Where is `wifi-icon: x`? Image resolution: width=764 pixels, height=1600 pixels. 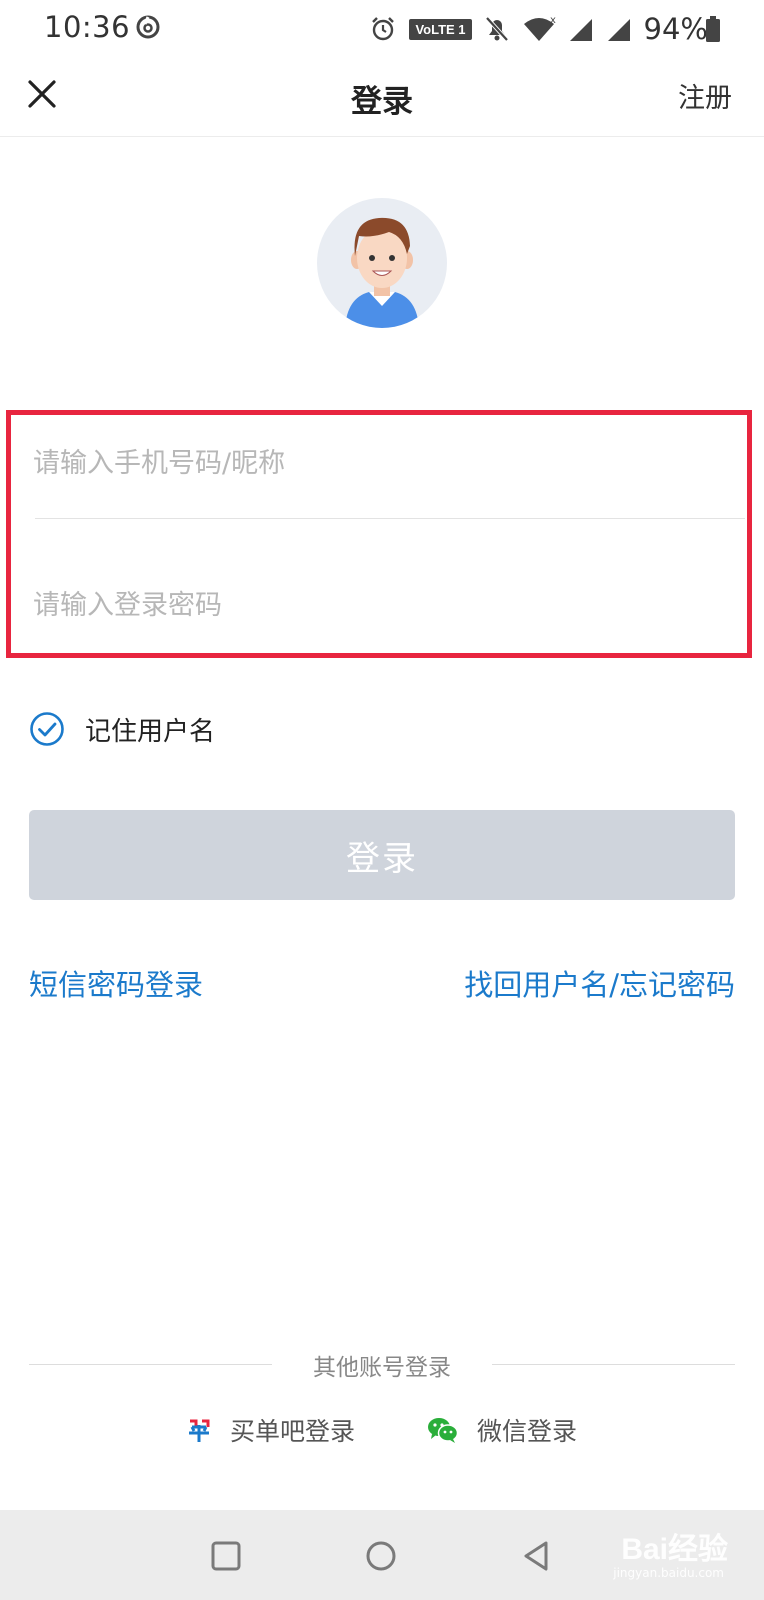 wifi-icon: x is located at coordinates (539, 28).